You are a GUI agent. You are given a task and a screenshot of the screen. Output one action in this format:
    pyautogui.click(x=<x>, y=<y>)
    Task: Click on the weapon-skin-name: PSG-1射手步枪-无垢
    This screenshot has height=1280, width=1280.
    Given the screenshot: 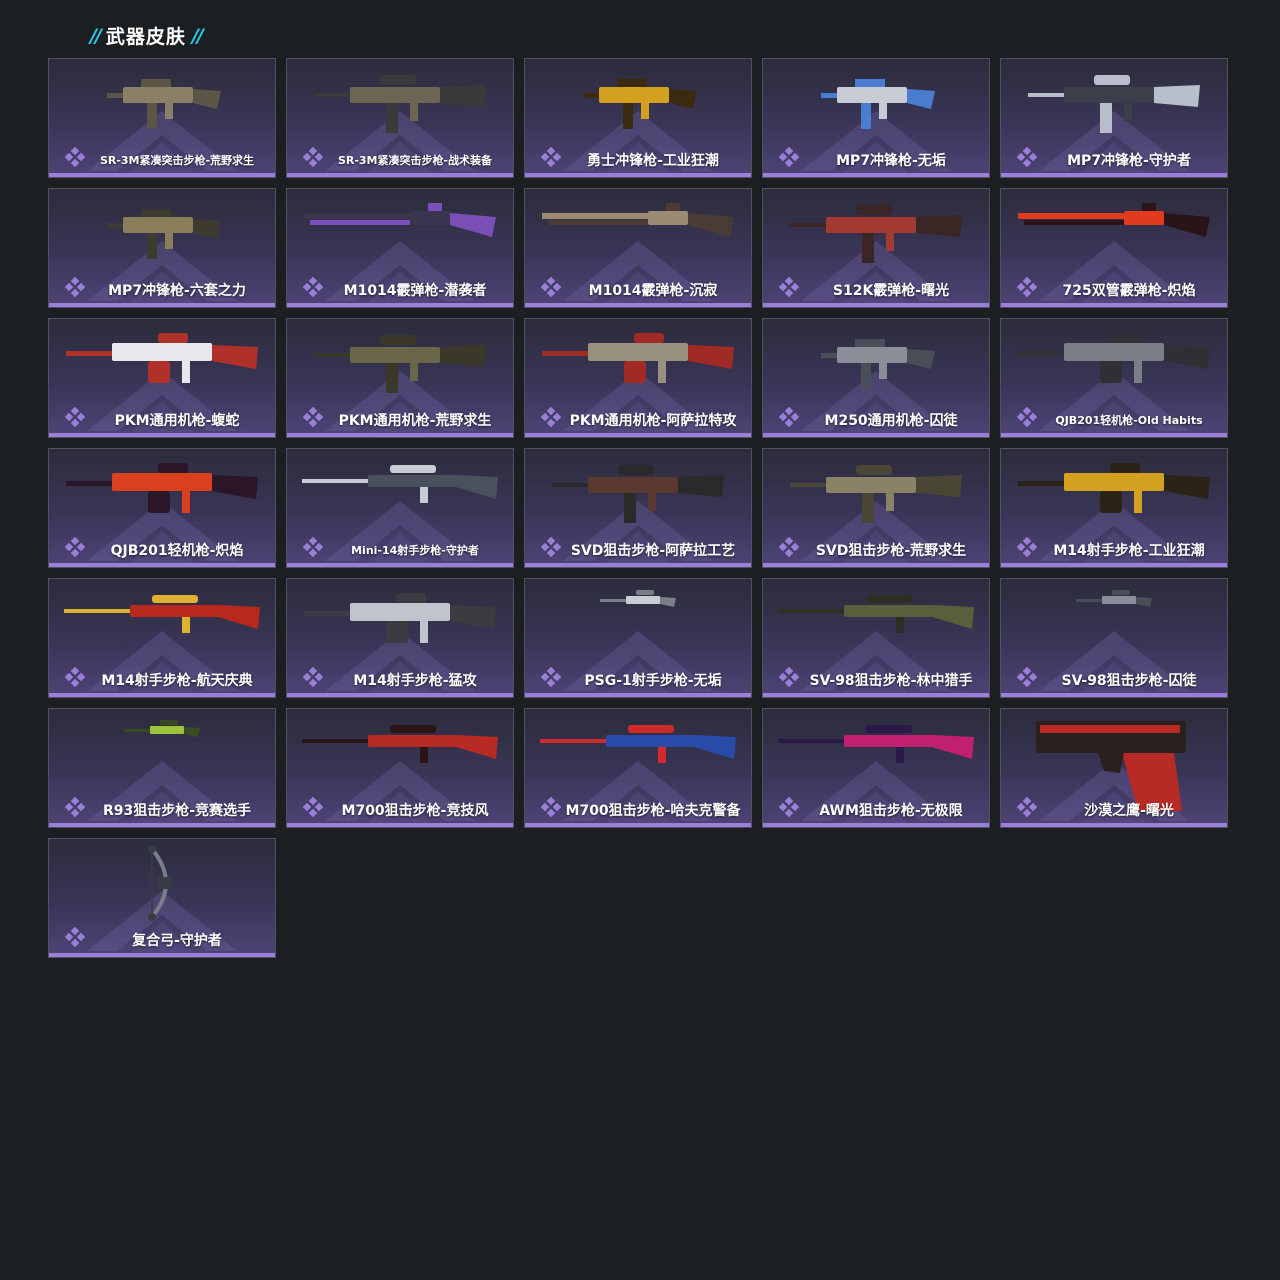 What is the action you would take?
    pyautogui.click(x=653, y=681)
    